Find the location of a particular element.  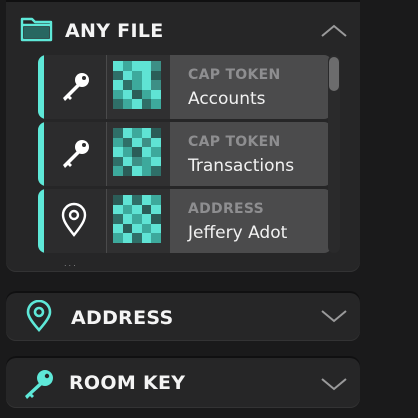

address-panel: ADDRESS is located at coordinates (183, 316).